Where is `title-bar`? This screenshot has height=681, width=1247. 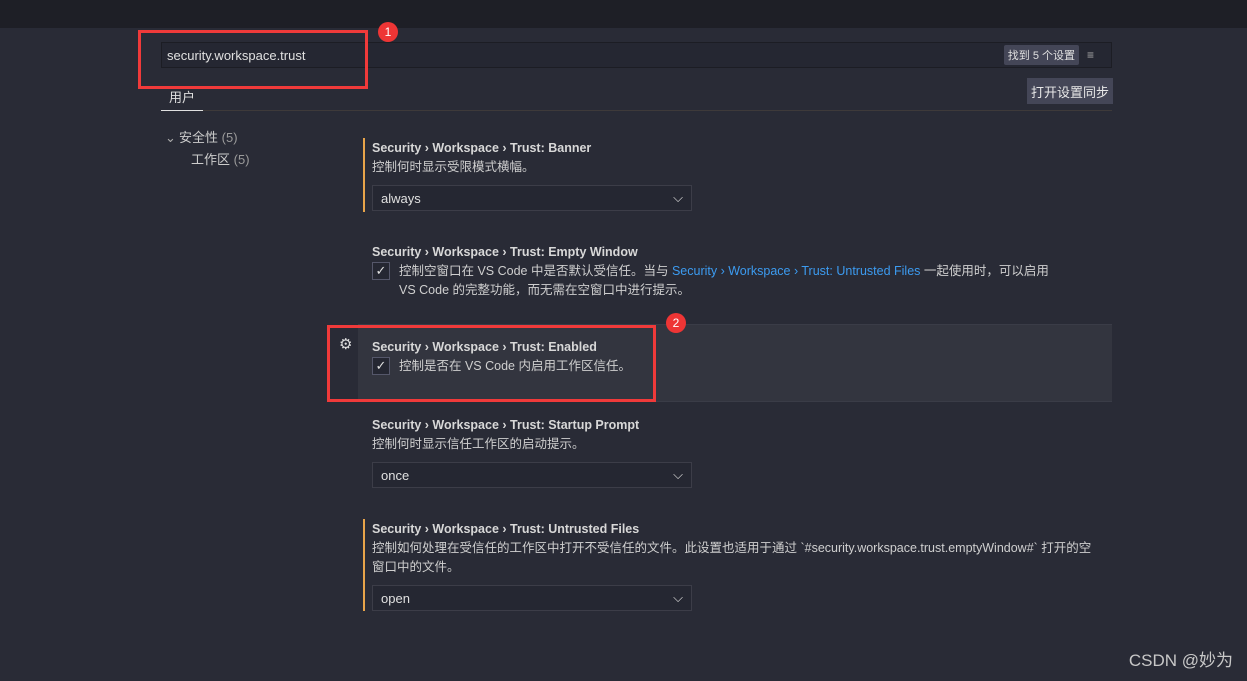
title-bar is located at coordinates (623, 14).